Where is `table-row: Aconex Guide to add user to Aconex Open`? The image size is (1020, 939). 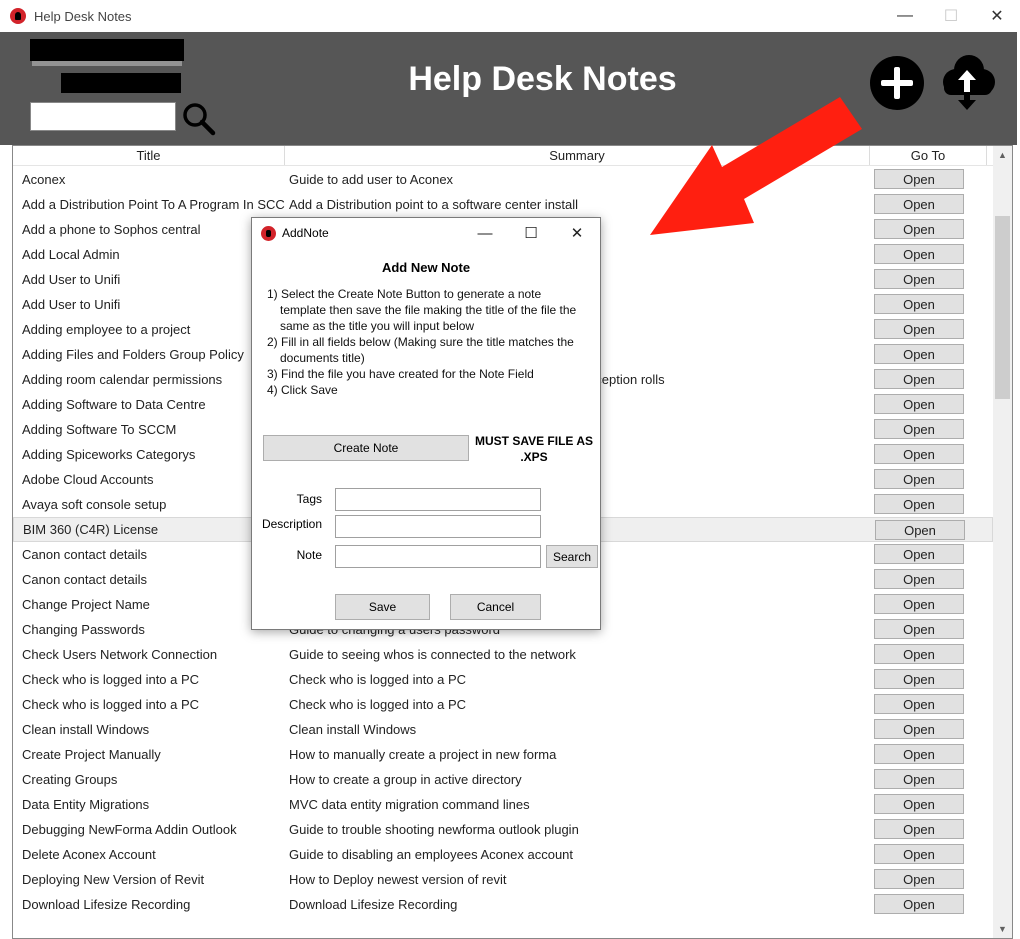
table-row: Aconex Guide to add user to Aconex Open is located at coordinates (503, 179).